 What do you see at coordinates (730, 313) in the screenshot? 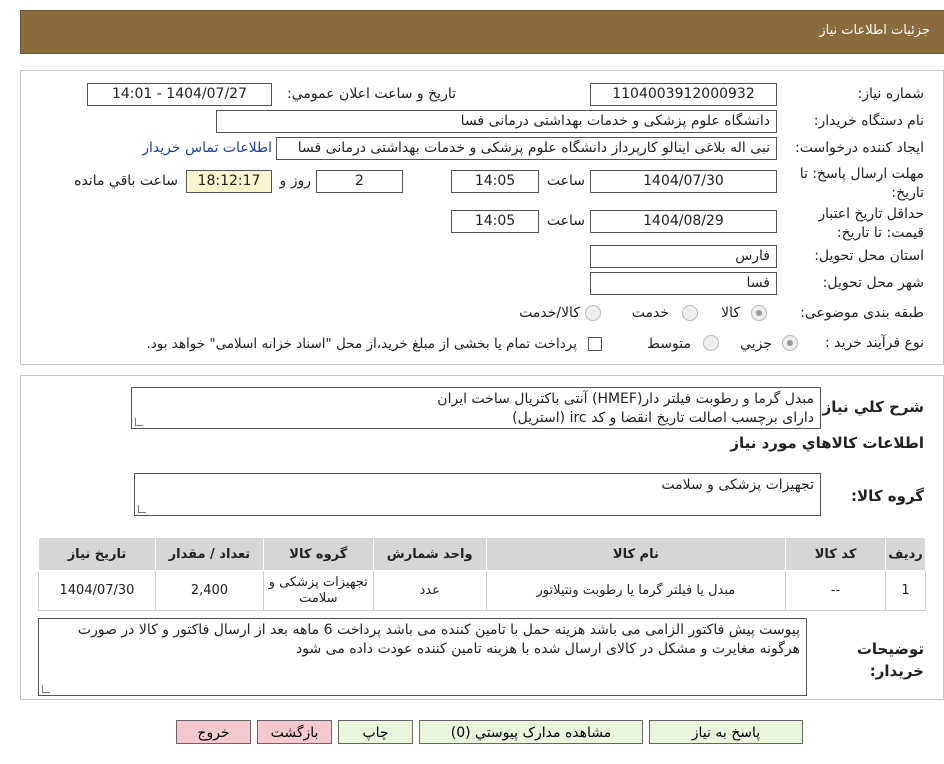
I see `category-option-goods: کالا` at bounding box center [730, 313].